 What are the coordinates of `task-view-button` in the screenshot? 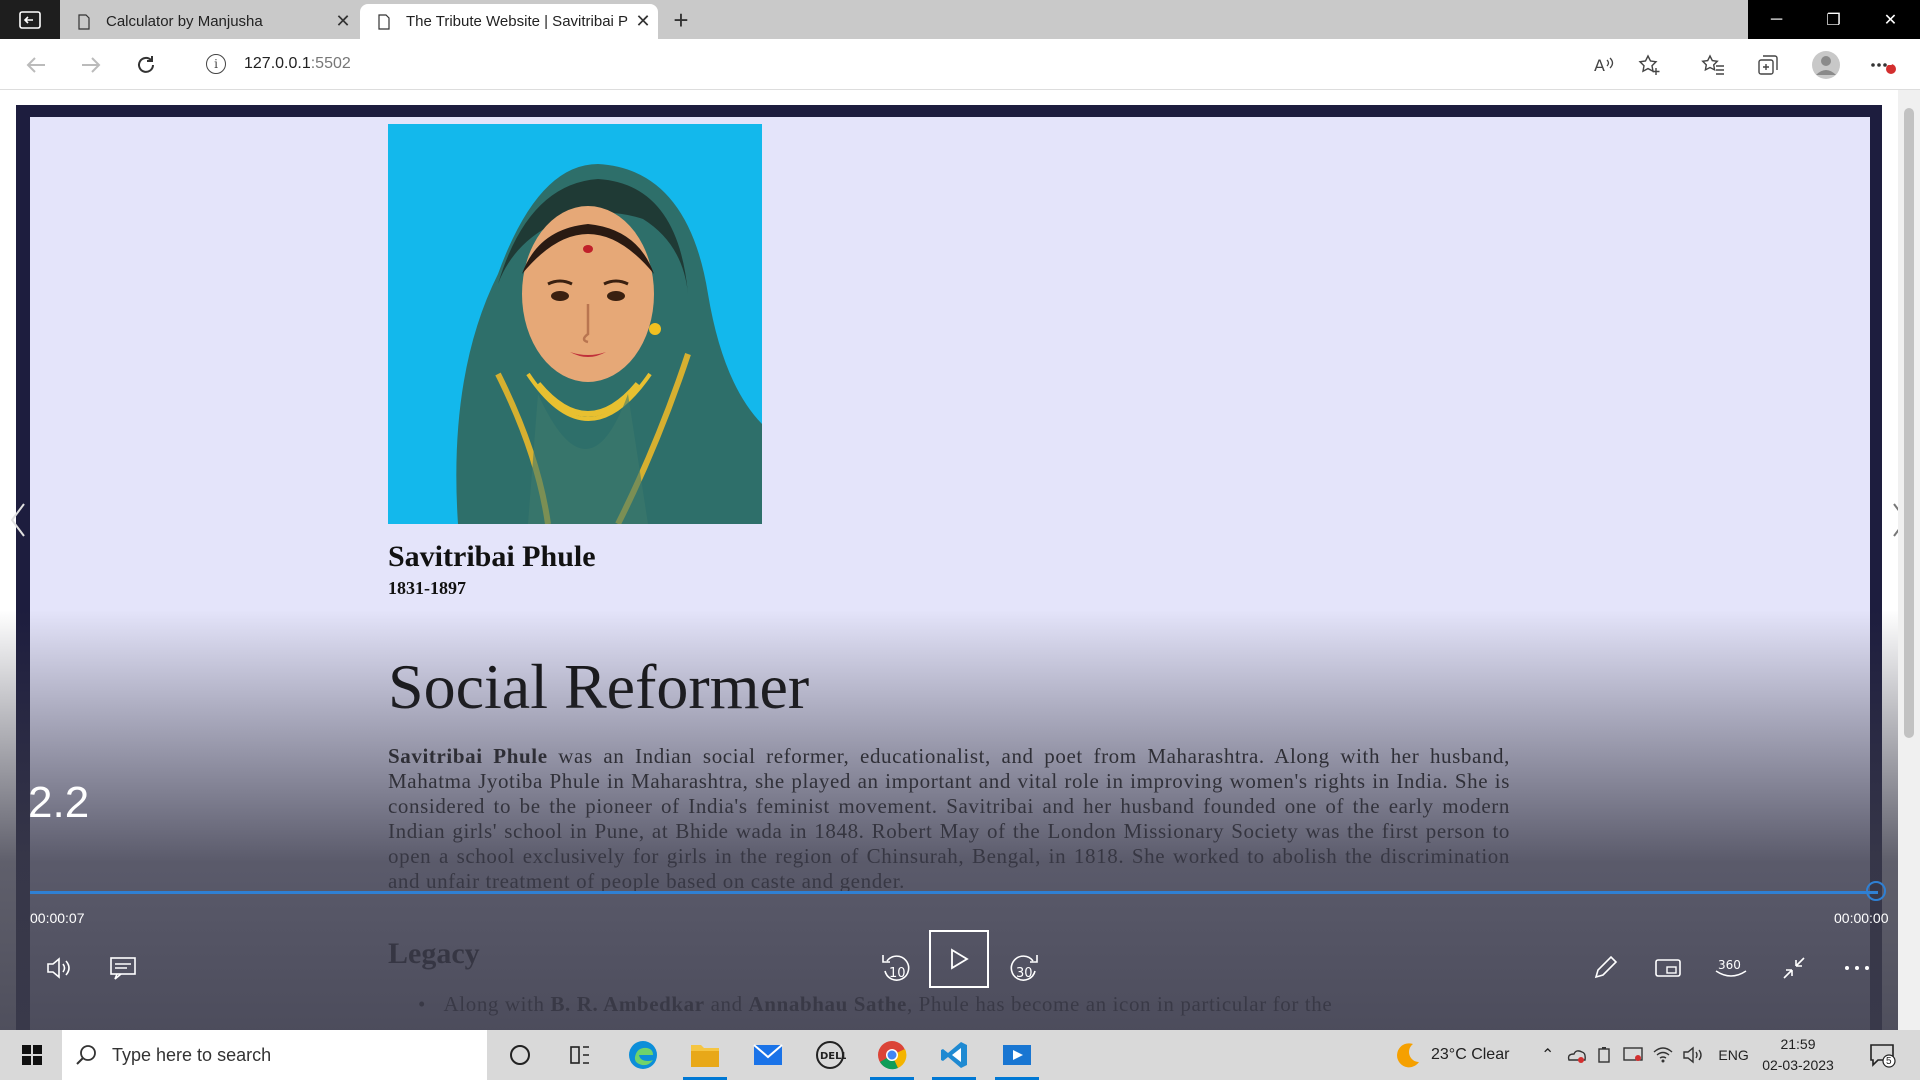 It's located at (580, 1055).